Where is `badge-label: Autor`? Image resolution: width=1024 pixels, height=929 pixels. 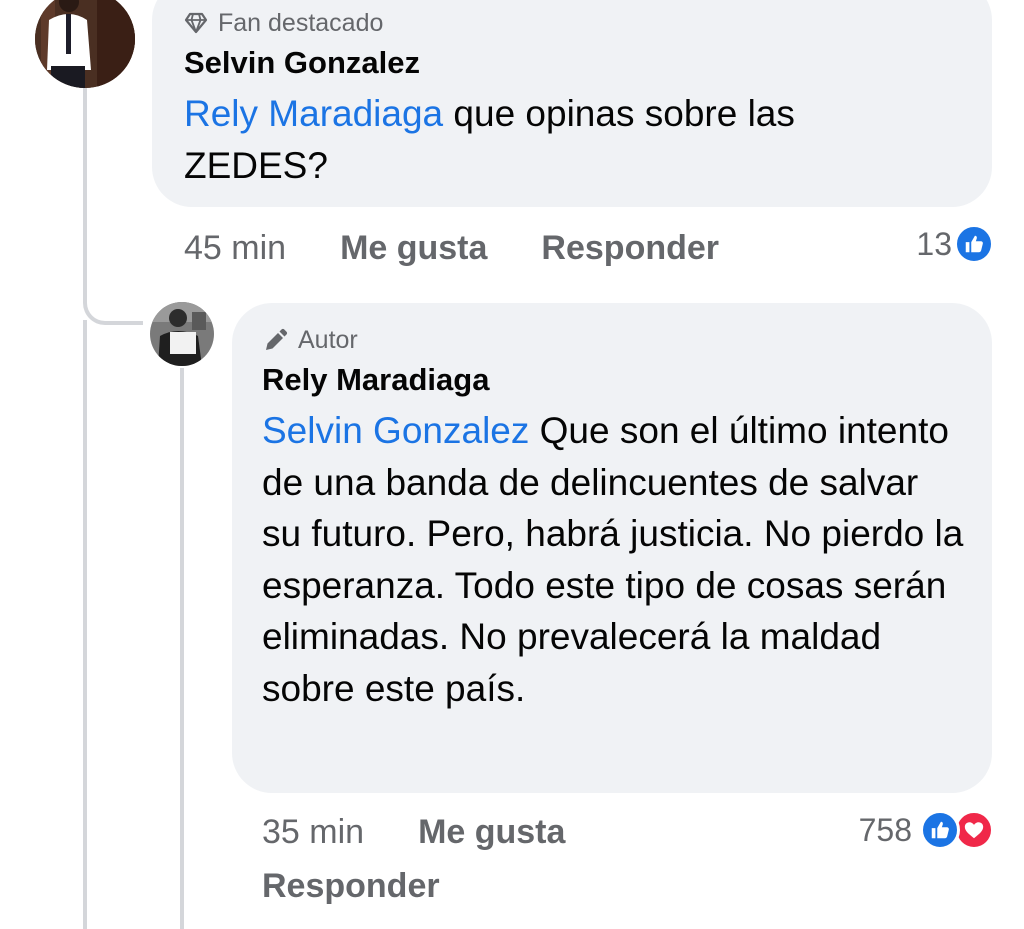
badge-label: Autor is located at coordinates (328, 339).